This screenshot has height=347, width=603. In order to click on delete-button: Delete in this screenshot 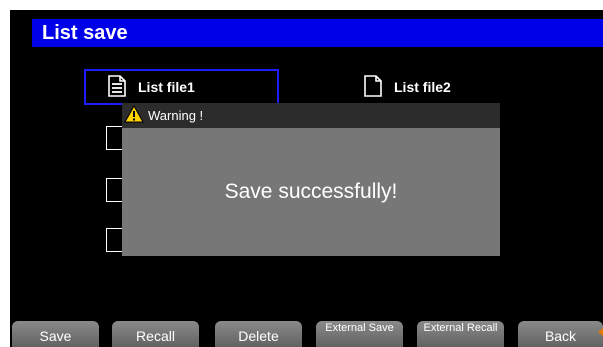, I will do `click(258, 334)`.